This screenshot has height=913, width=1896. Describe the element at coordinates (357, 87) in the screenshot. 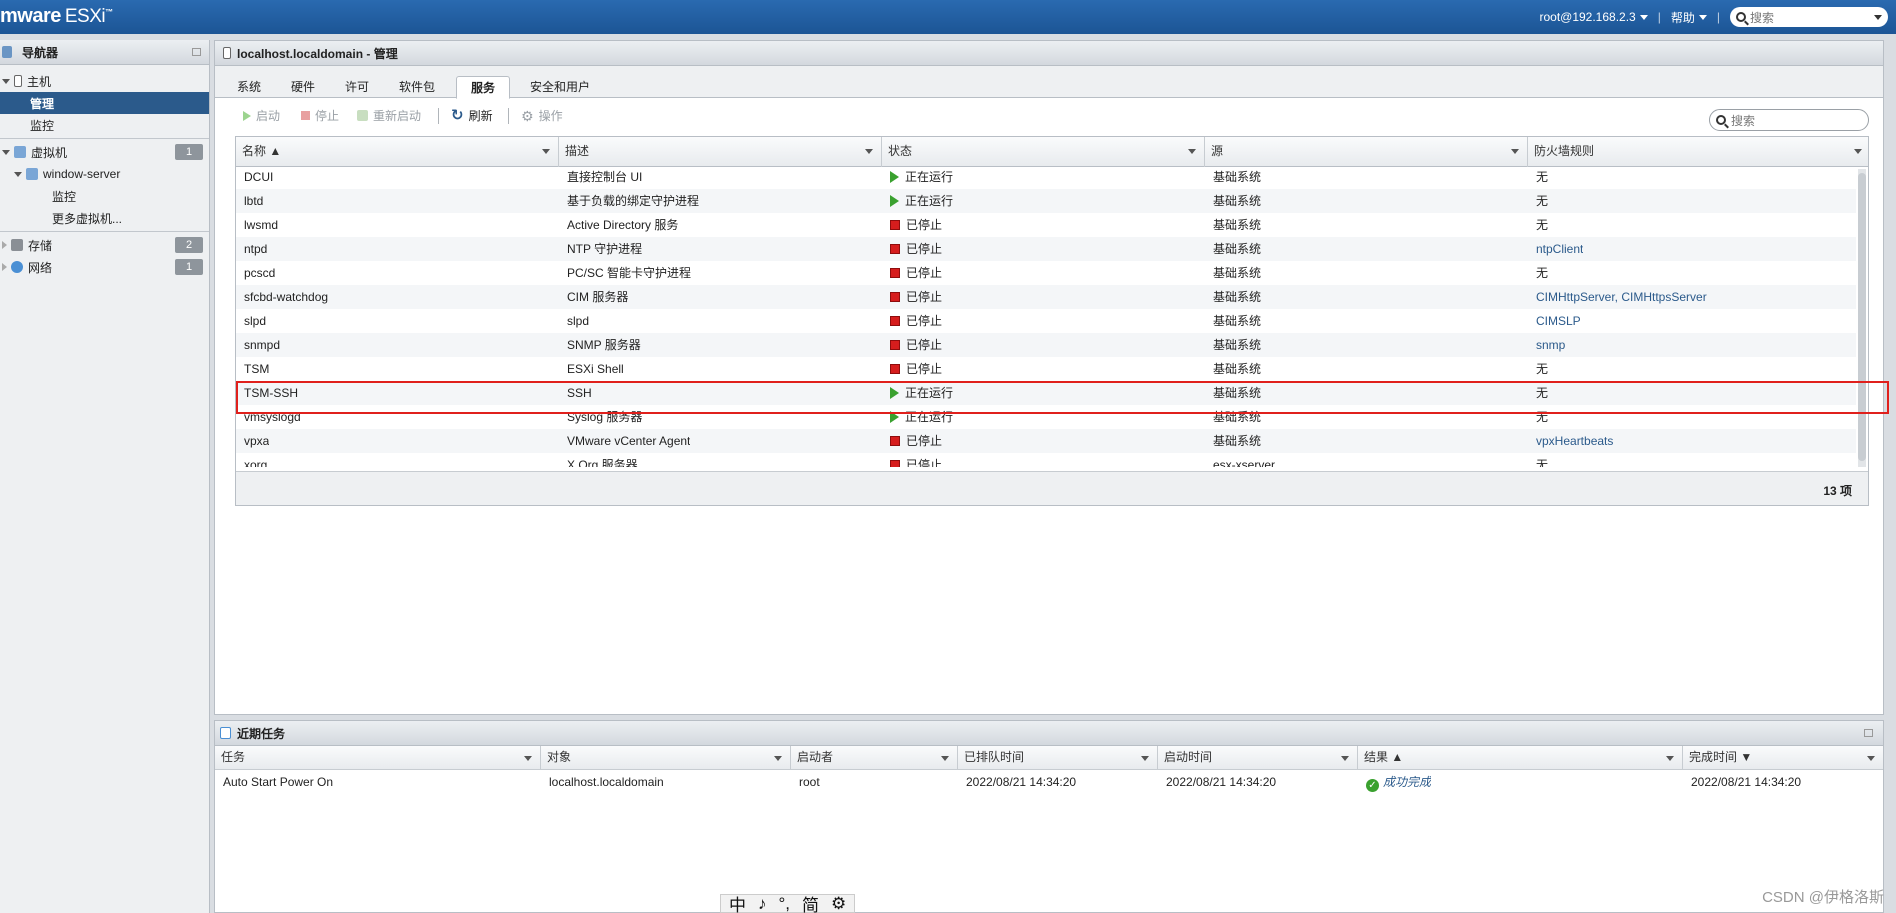

I see `tab-licensing: 许可` at that location.